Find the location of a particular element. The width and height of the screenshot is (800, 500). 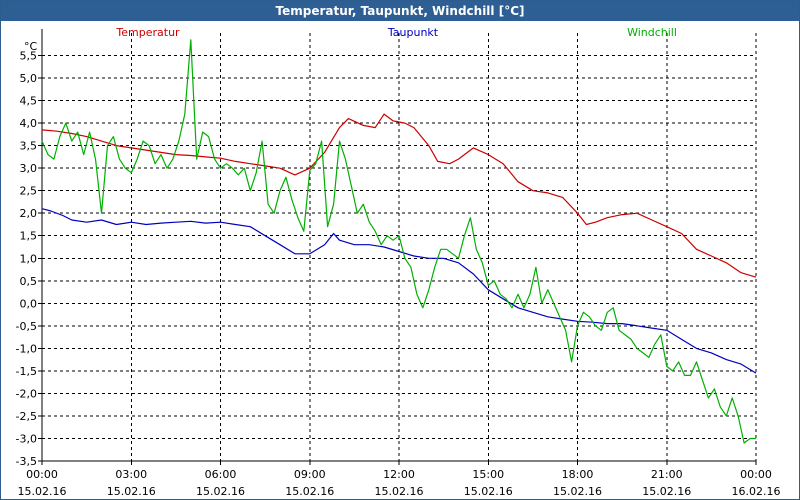

y-tick-label: 4,0 is located at coordinates (29, 123).